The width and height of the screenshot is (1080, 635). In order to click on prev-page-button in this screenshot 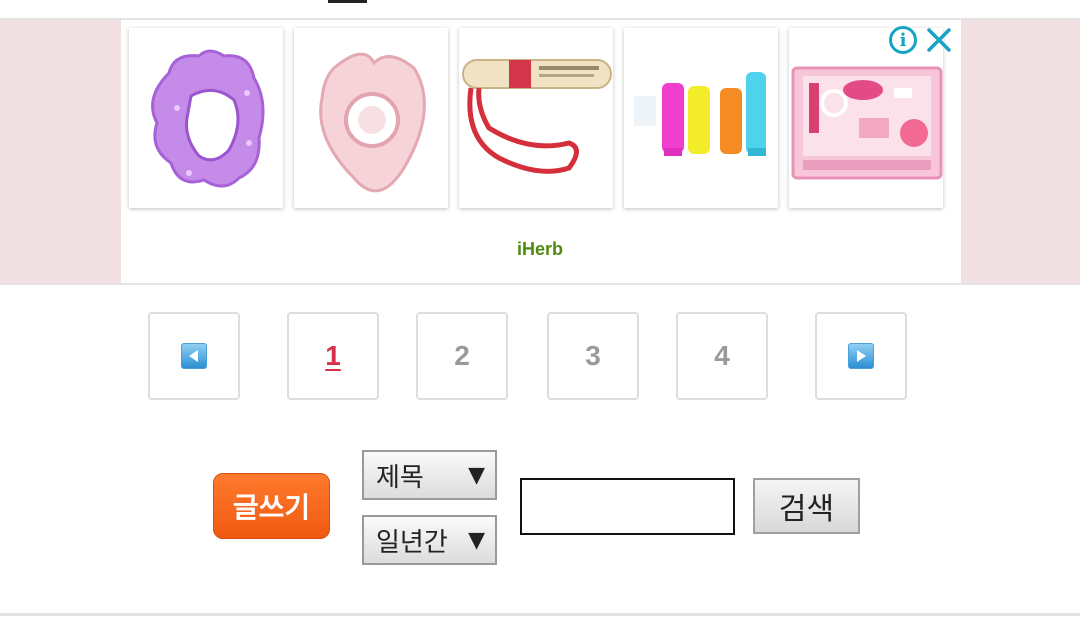, I will do `click(194, 356)`.